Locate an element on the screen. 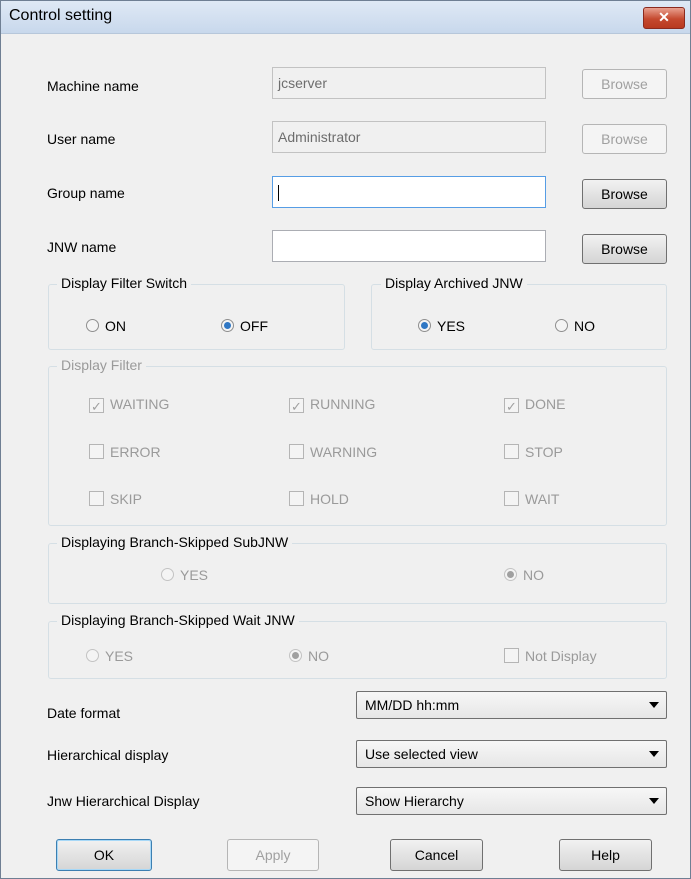  jnw-browse-button: Browse is located at coordinates (624, 249).